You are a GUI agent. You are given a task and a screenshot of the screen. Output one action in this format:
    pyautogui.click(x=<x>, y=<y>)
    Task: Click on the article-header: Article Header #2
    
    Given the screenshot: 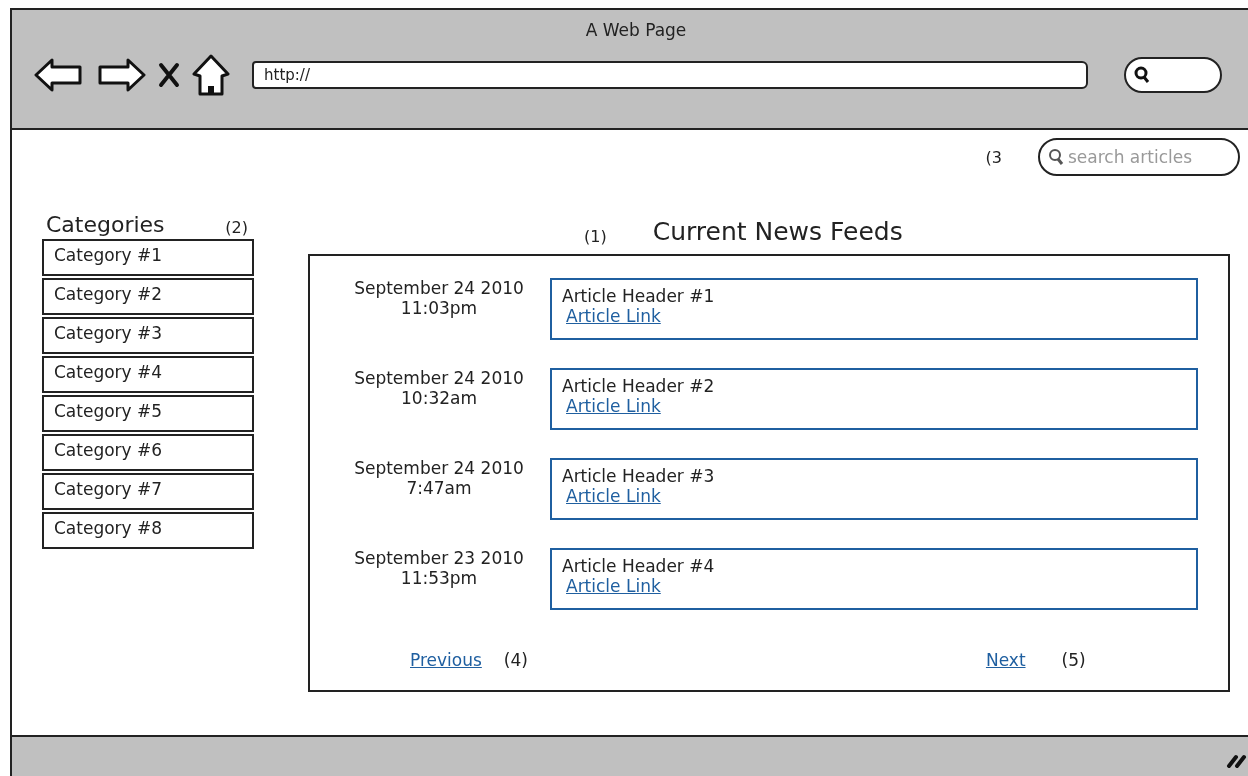 What is the action you would take?
    pyautogui.click(x=638, y=386)
    